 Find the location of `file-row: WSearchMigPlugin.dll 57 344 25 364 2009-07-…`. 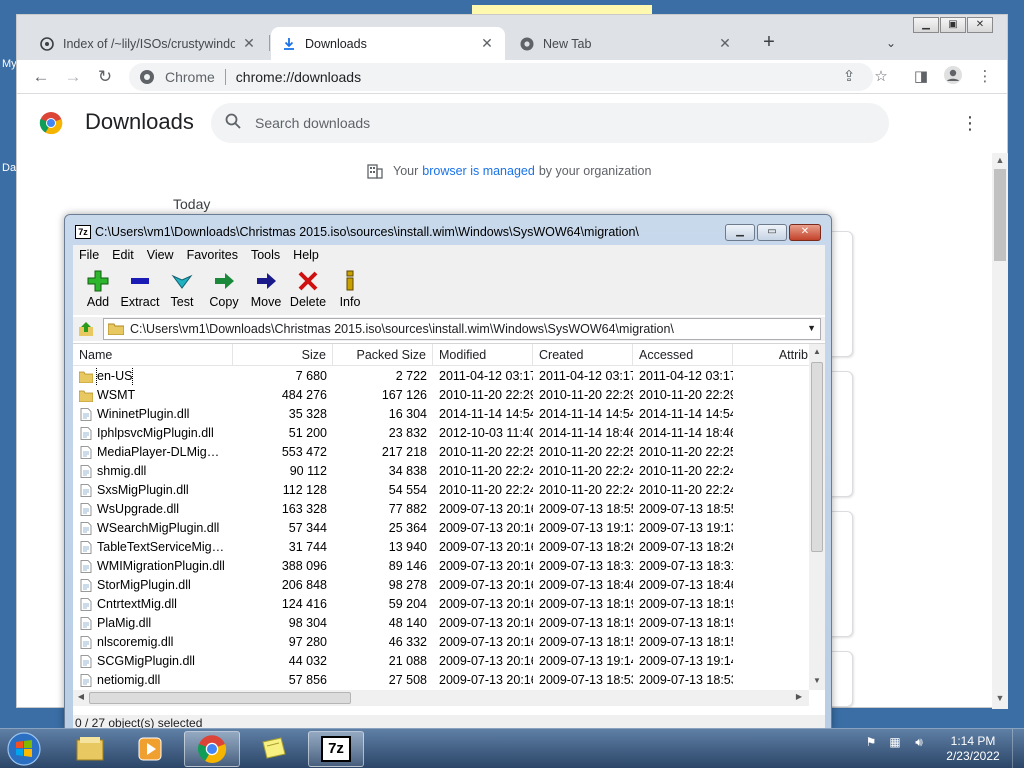

file-row: WSearchMigPlugin.dll 57 344 25 364 2009-07-… is located at coordinates (444, 528).